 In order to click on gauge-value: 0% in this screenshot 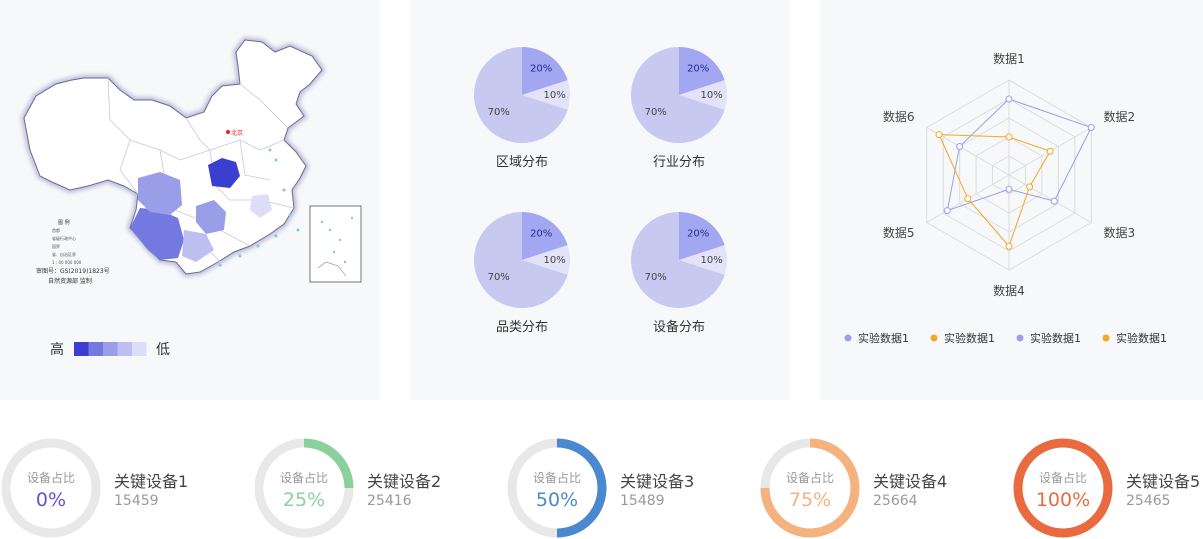, I will do `click(51, 500)`.